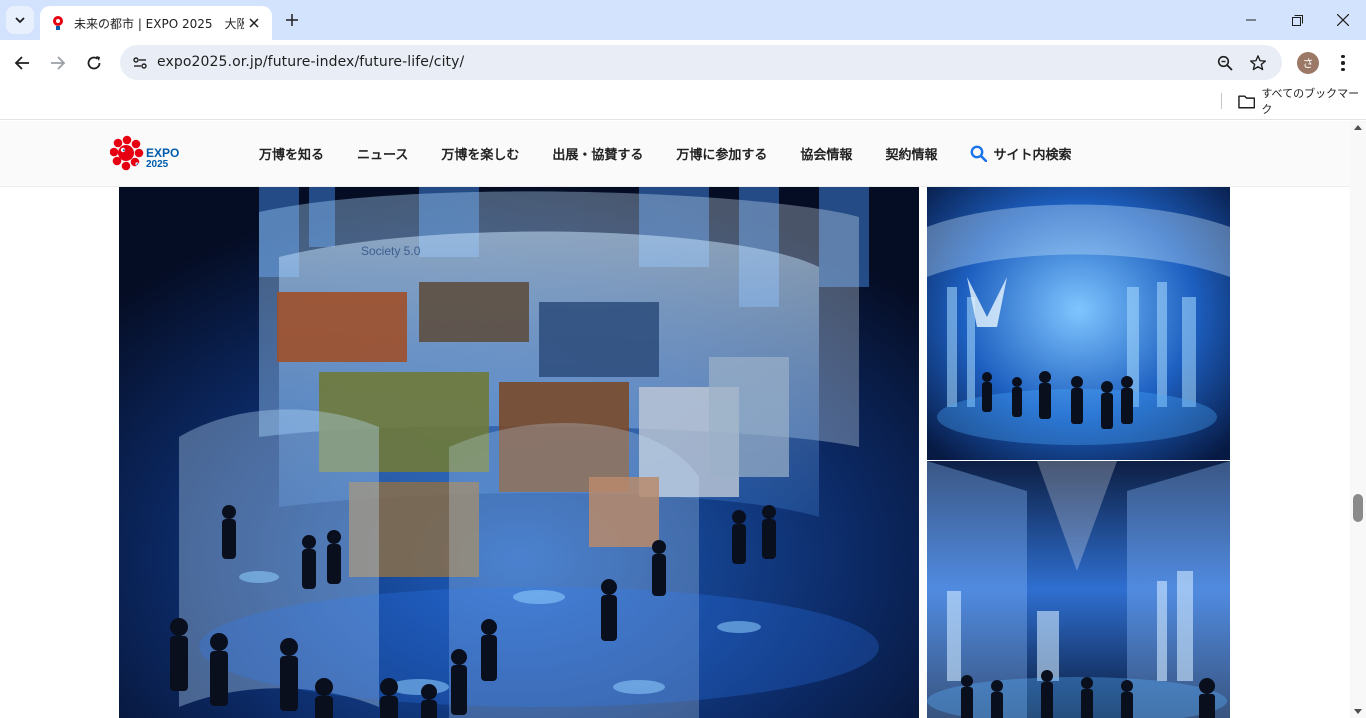  Describe the element at coordinates (94, 63) in the screenshot. I see `reload-icon` at that location.